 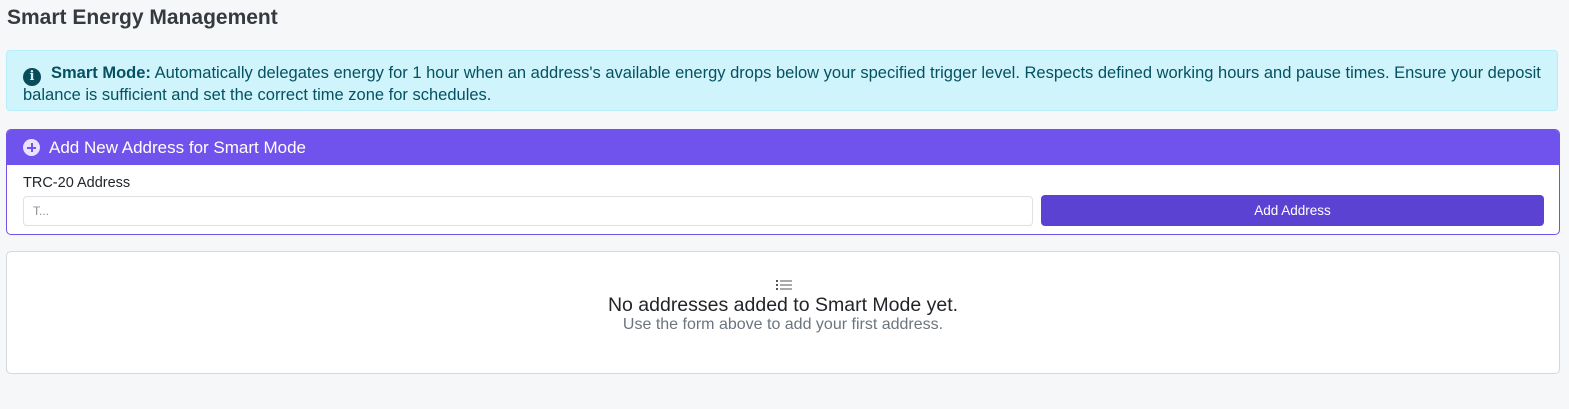 What do you see at coordinates (178, 147) in the screenshot?
I see `add-address-card-title: Add New Address for Smart Mode` at bounding box center [178, 147].